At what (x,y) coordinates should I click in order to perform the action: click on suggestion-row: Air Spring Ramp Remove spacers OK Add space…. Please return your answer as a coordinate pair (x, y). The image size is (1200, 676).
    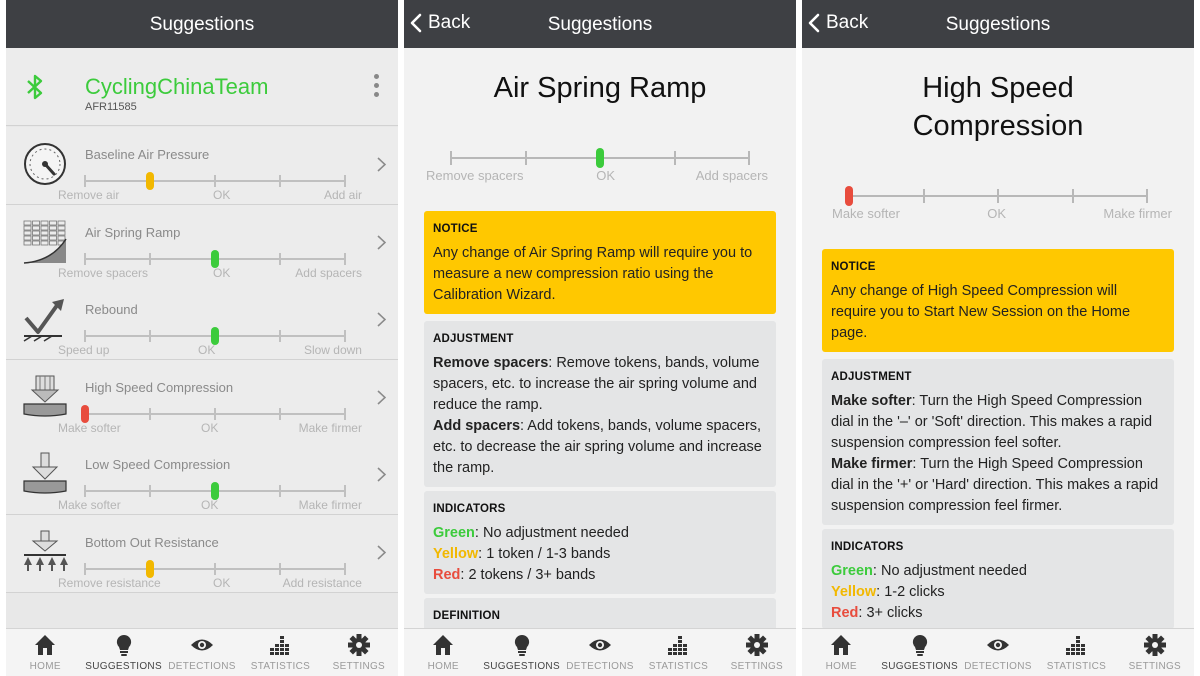
    Looking at the image, I should click on (202, 243).